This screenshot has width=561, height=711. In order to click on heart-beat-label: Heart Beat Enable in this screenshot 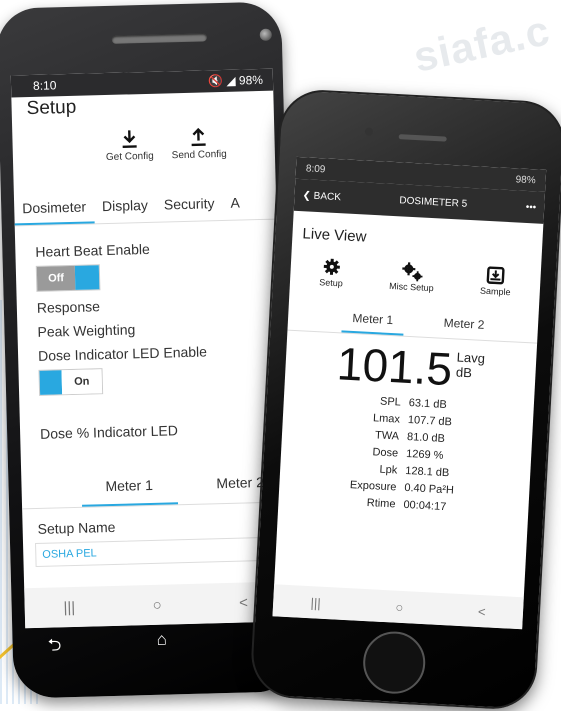, I will do `click(92, 250)`.